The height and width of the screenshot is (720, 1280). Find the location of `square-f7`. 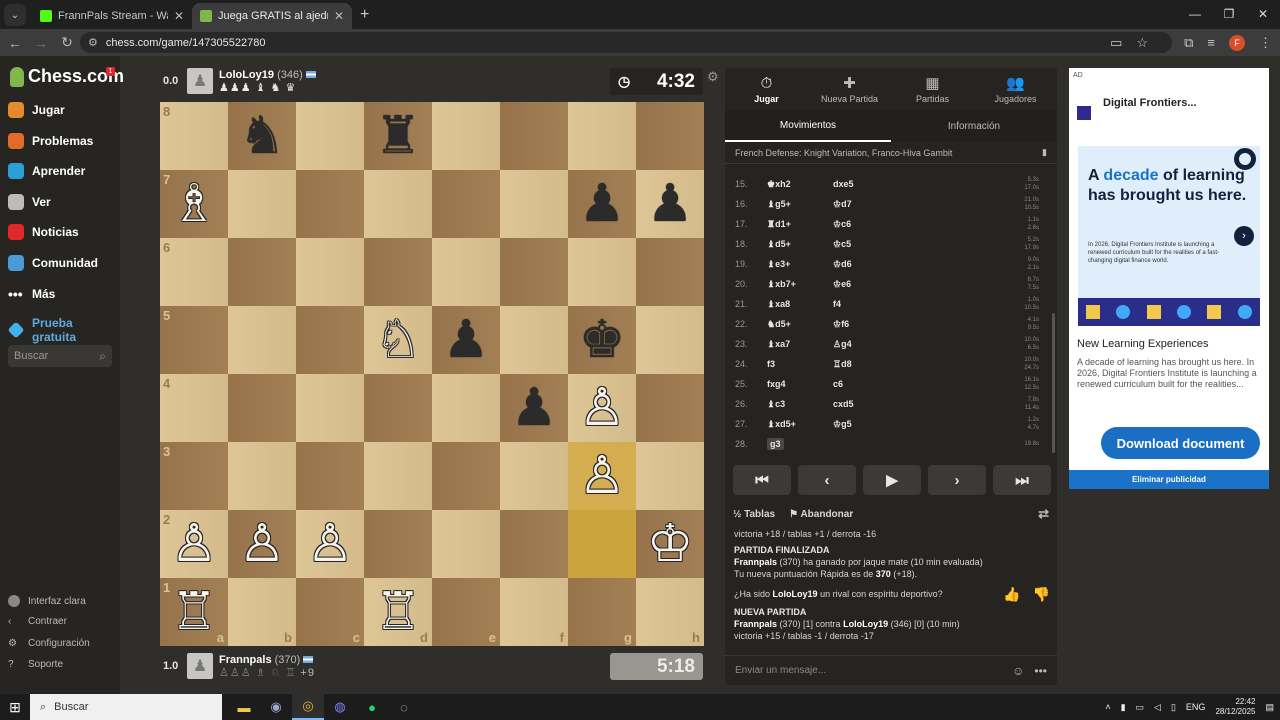

square-f7 is located at coordinates (534, 204).